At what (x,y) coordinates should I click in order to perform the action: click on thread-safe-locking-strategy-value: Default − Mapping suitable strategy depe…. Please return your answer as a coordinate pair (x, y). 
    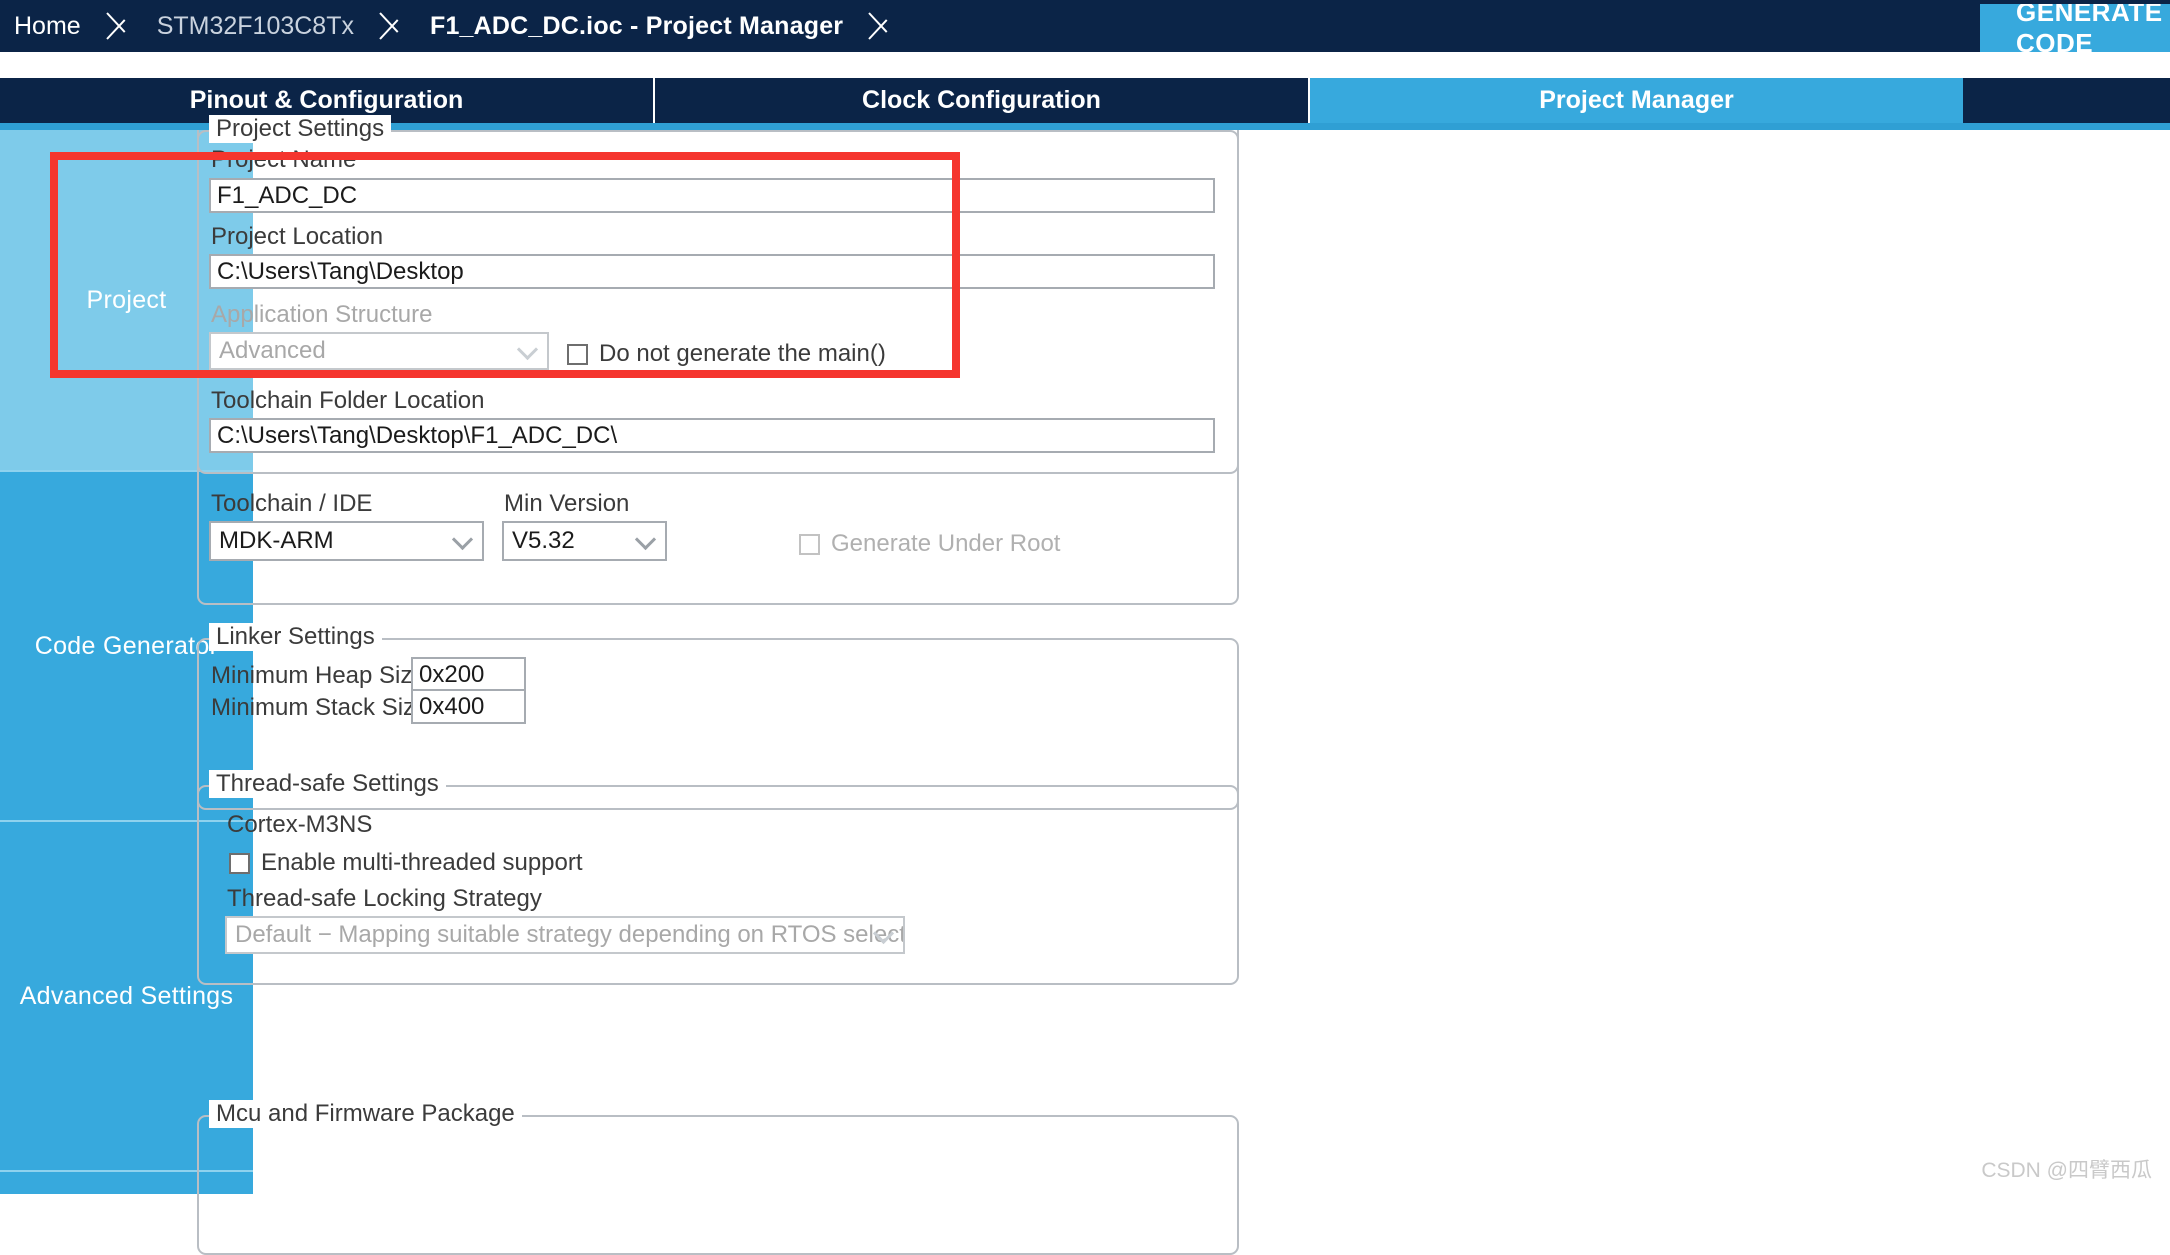
    Looking at the image, I should click on (570, 935).